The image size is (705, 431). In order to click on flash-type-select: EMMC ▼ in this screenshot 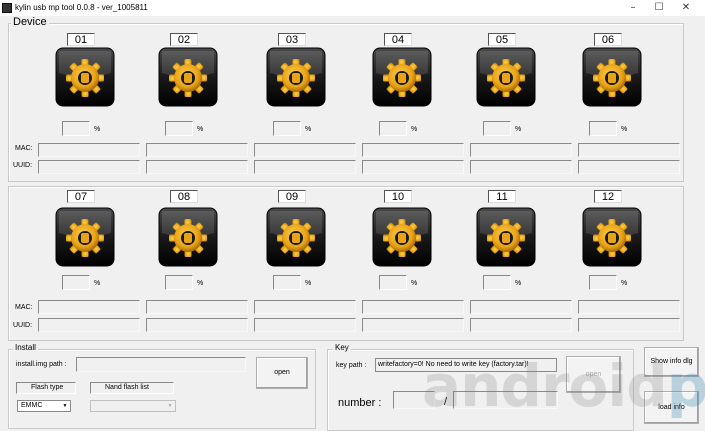, I will do `click(44, 406)`.